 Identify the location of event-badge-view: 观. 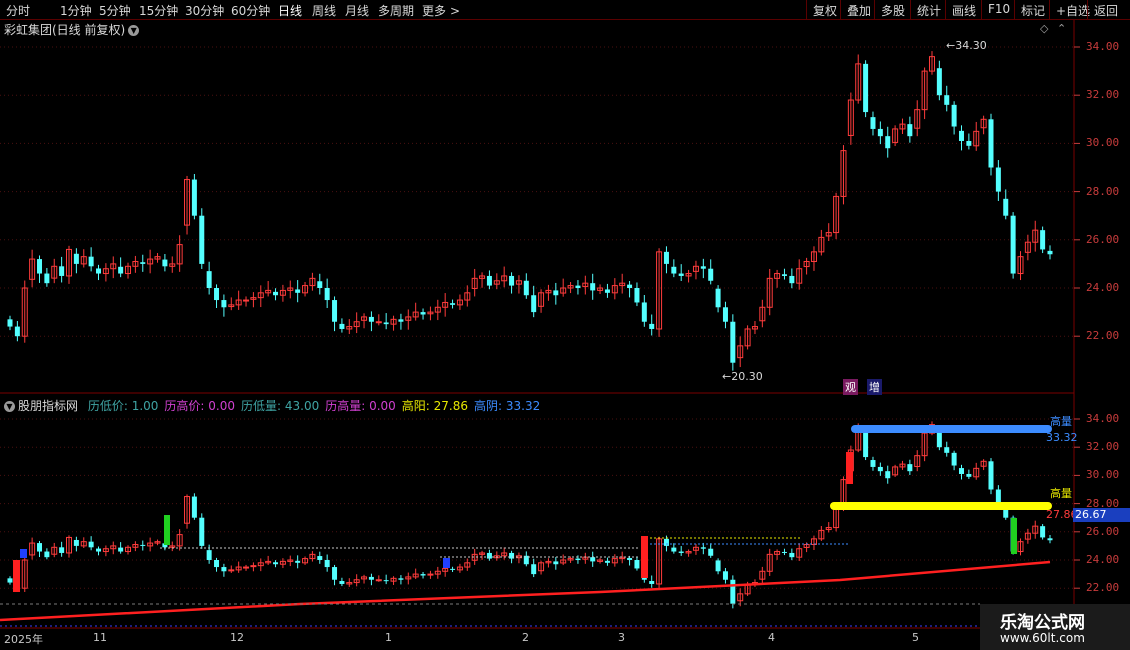
(850, 387).